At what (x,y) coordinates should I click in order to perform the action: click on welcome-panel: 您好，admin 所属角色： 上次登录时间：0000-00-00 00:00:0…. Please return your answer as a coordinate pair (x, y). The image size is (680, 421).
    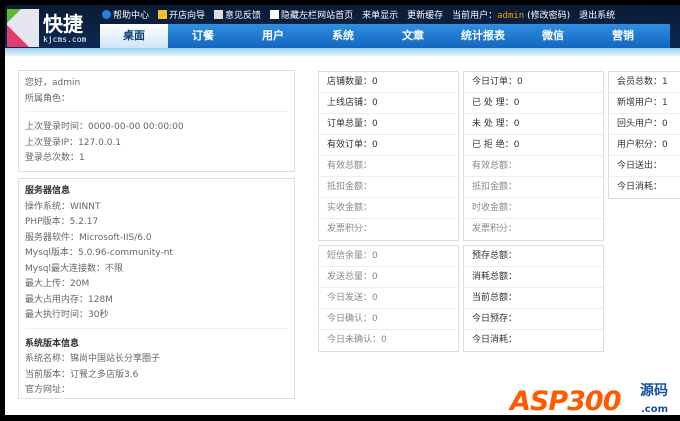
    Looking at the image, I should click on (156, 121).